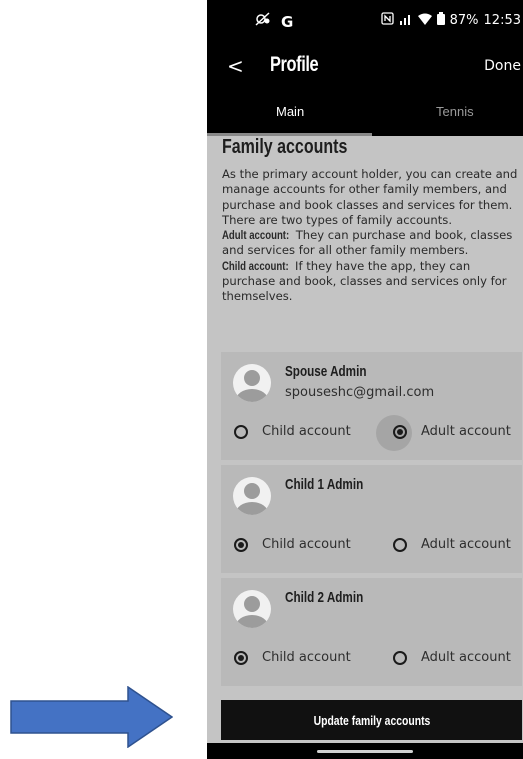 The height and width of the screenshot is (759, 523). What do you see at coordinates (326, 371) in the screenshot?
I see `member-name: Spouse Admin` at bounding box center [326, 371].